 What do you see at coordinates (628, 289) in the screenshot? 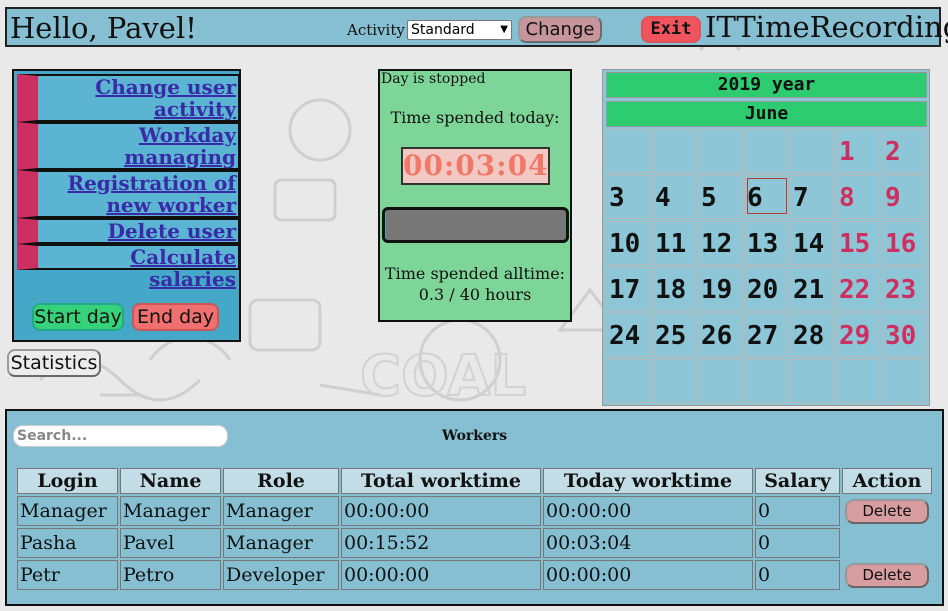
I see `calendar-day: 17` at bounding box center [628, 289].